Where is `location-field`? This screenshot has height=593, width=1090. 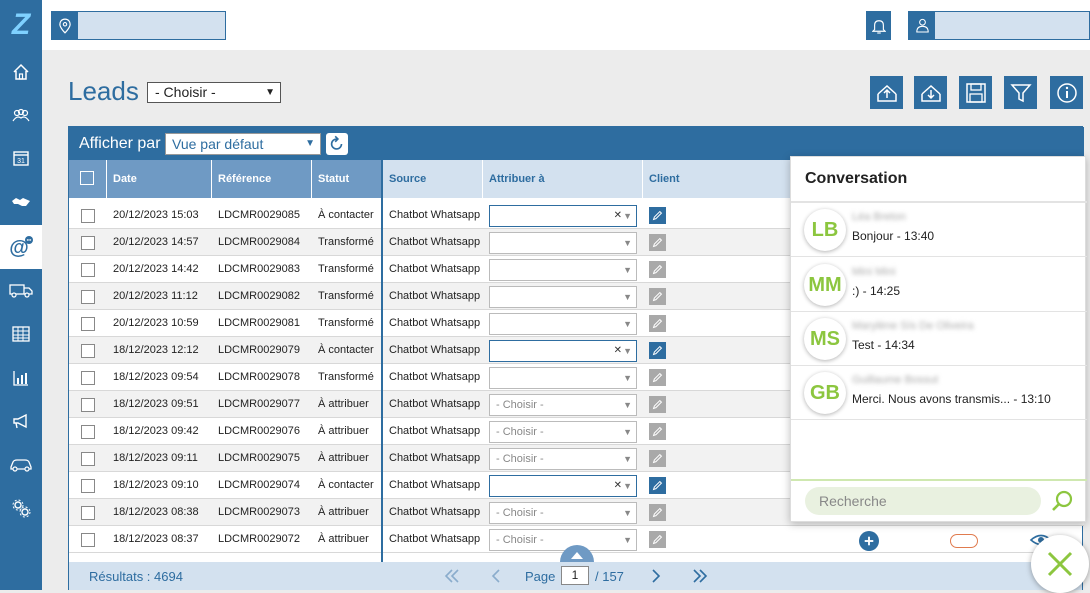
location-field is located at coordinates (138, 25).